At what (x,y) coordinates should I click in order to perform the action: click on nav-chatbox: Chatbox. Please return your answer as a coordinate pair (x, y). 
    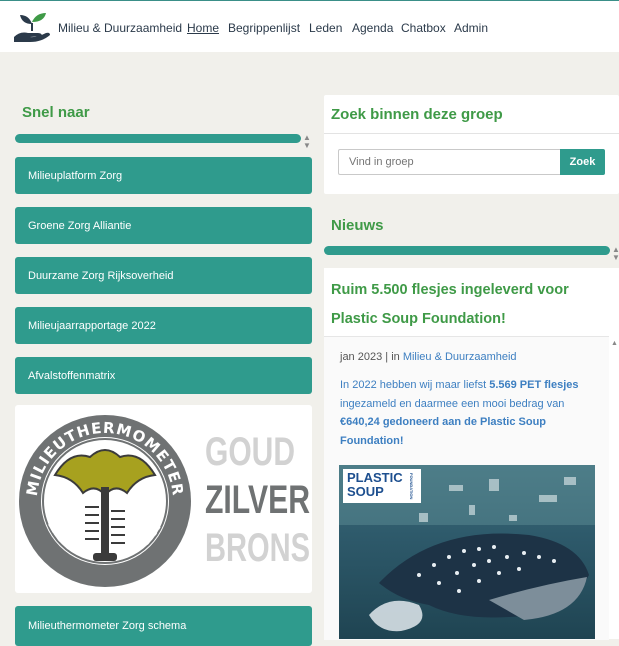
    Looking at the image, I should click on (423, 28).